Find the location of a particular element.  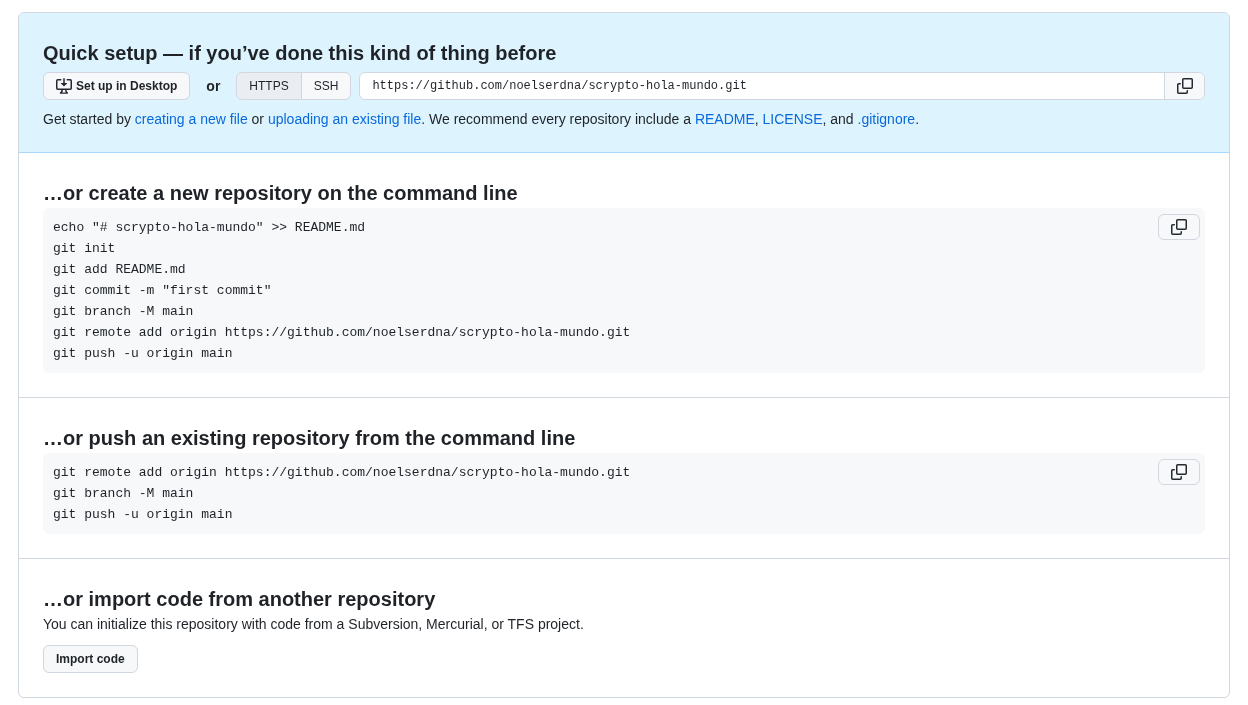

code-line: git add README.md is located at coordinates (119, 269).